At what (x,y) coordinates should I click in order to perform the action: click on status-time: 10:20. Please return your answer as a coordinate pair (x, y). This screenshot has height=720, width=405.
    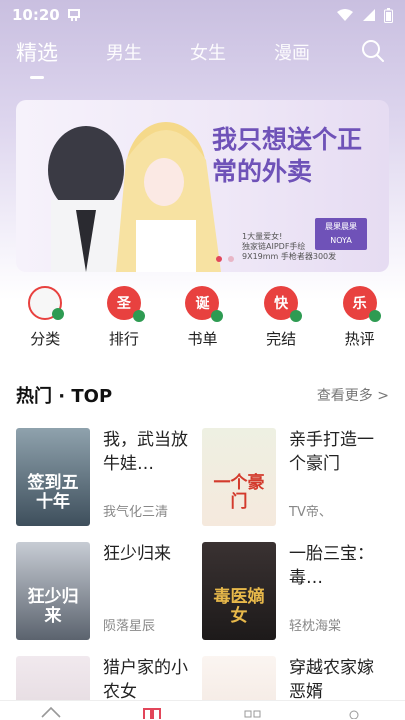
    Looking at the image, I should click on (36, 15).